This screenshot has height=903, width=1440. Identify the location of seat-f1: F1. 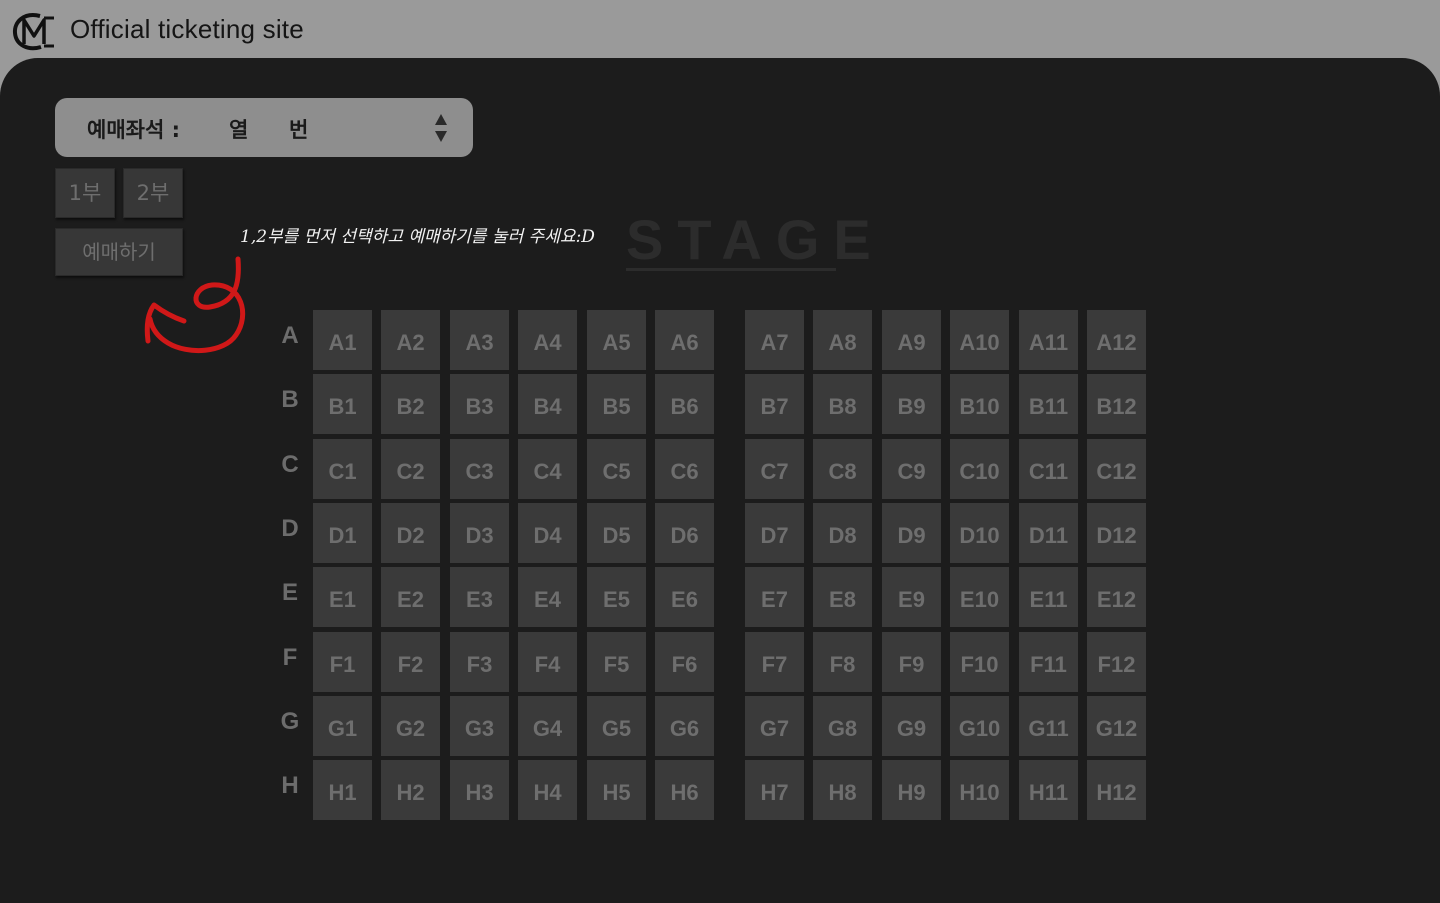
(342, 662).